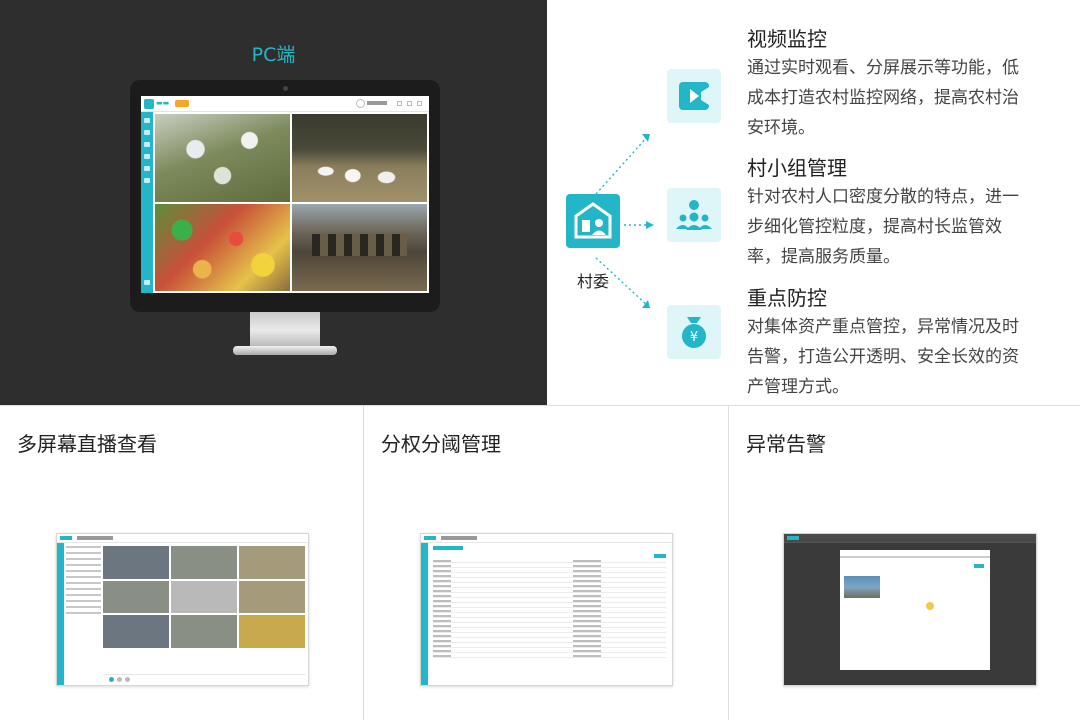 The width and height of the screenshot is (1080, 720). What do you see at coordinates (222, 158) in the screenshot?
I see `orchard-camera-tile` at bounding box center [222, 158].